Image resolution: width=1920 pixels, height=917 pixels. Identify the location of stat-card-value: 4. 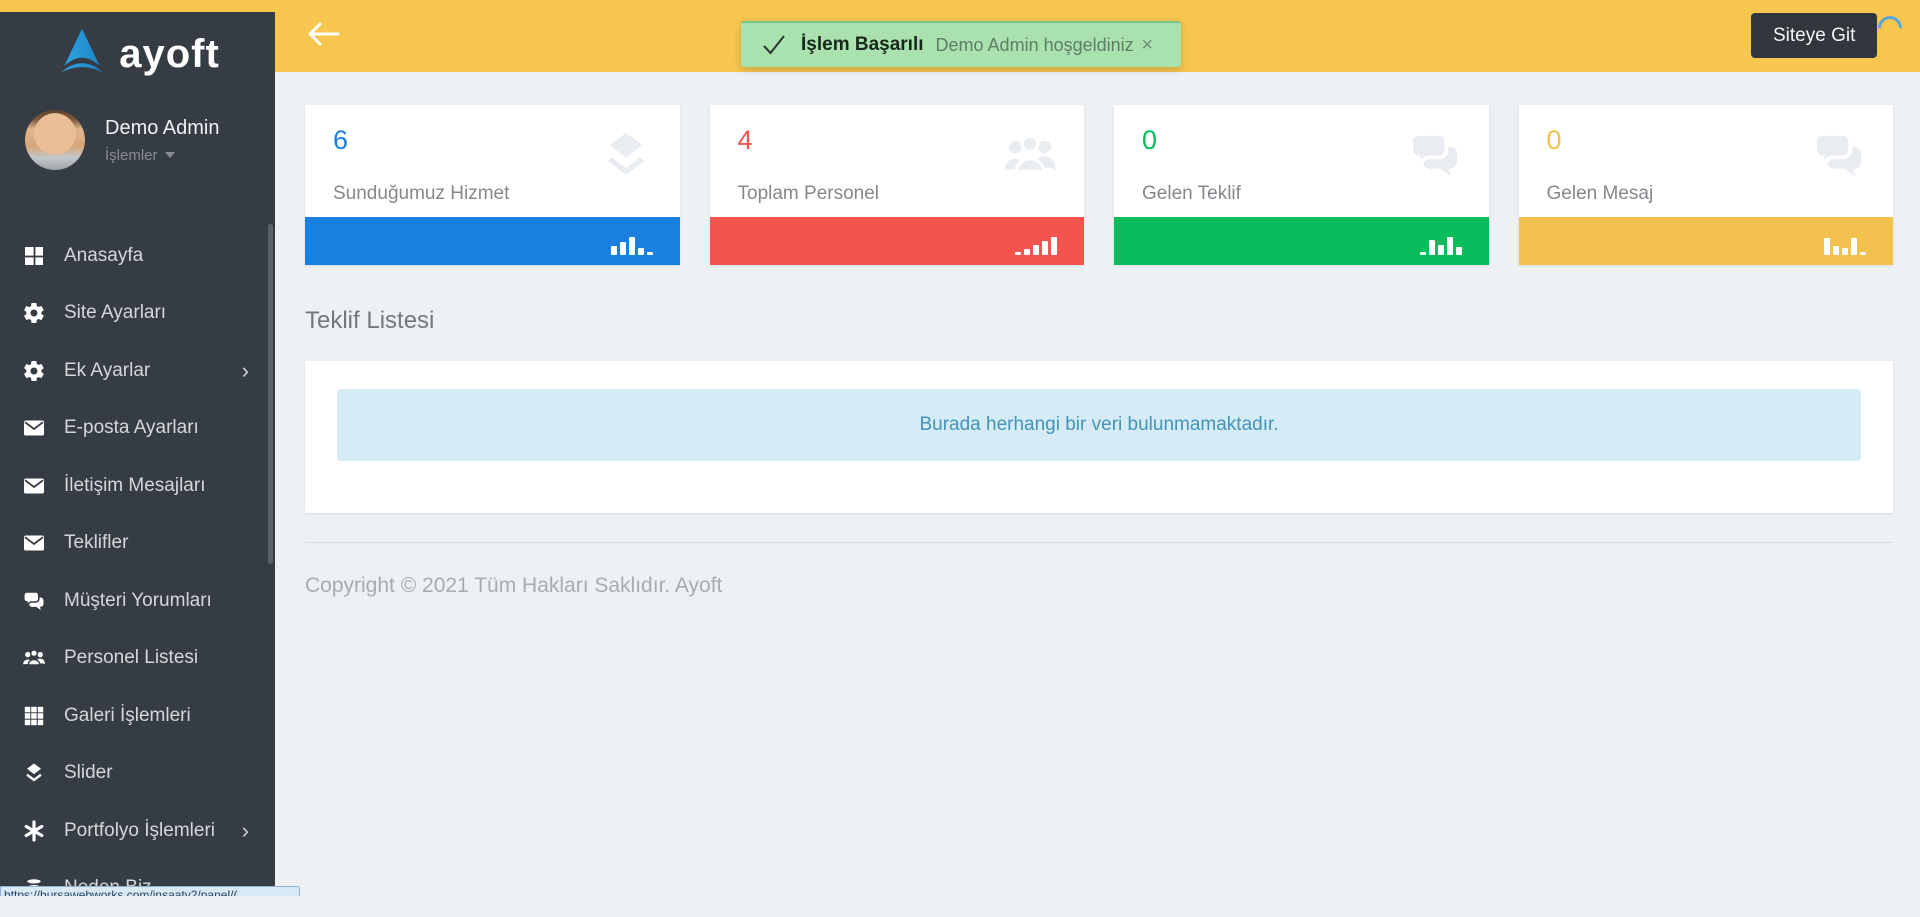
(745, 140).